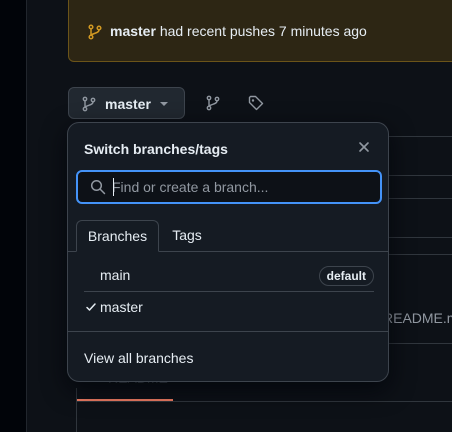 The width and height of the screenshot is (452, 432). What do you see at coordinates (228, 331) in the screenshot?
I see `footer-divider` at bounding box center [228, 331].